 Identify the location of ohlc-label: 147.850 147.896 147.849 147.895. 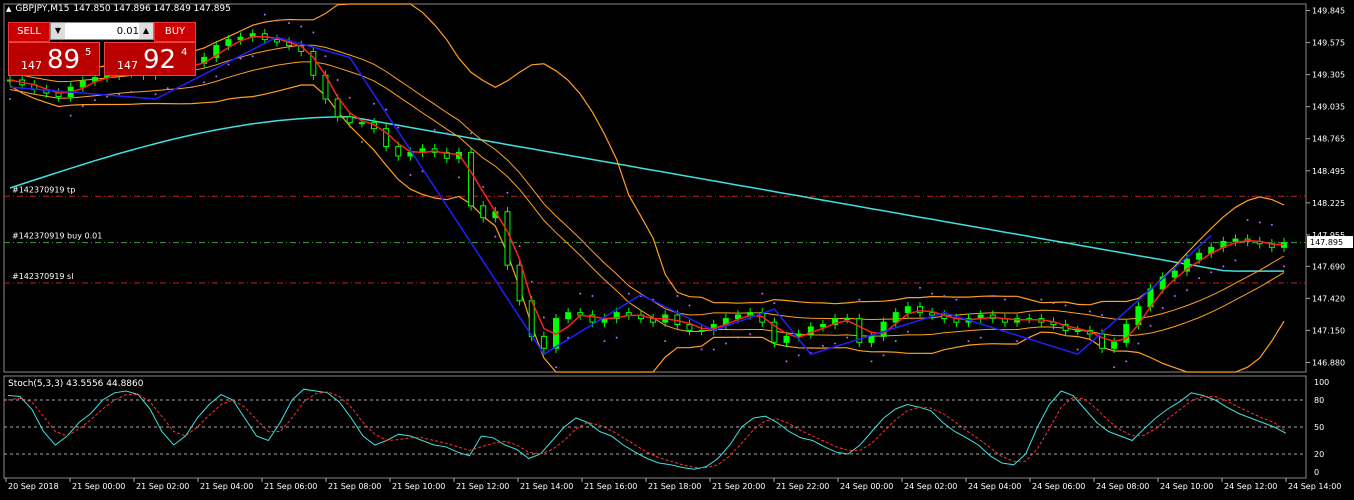
(152, 9).